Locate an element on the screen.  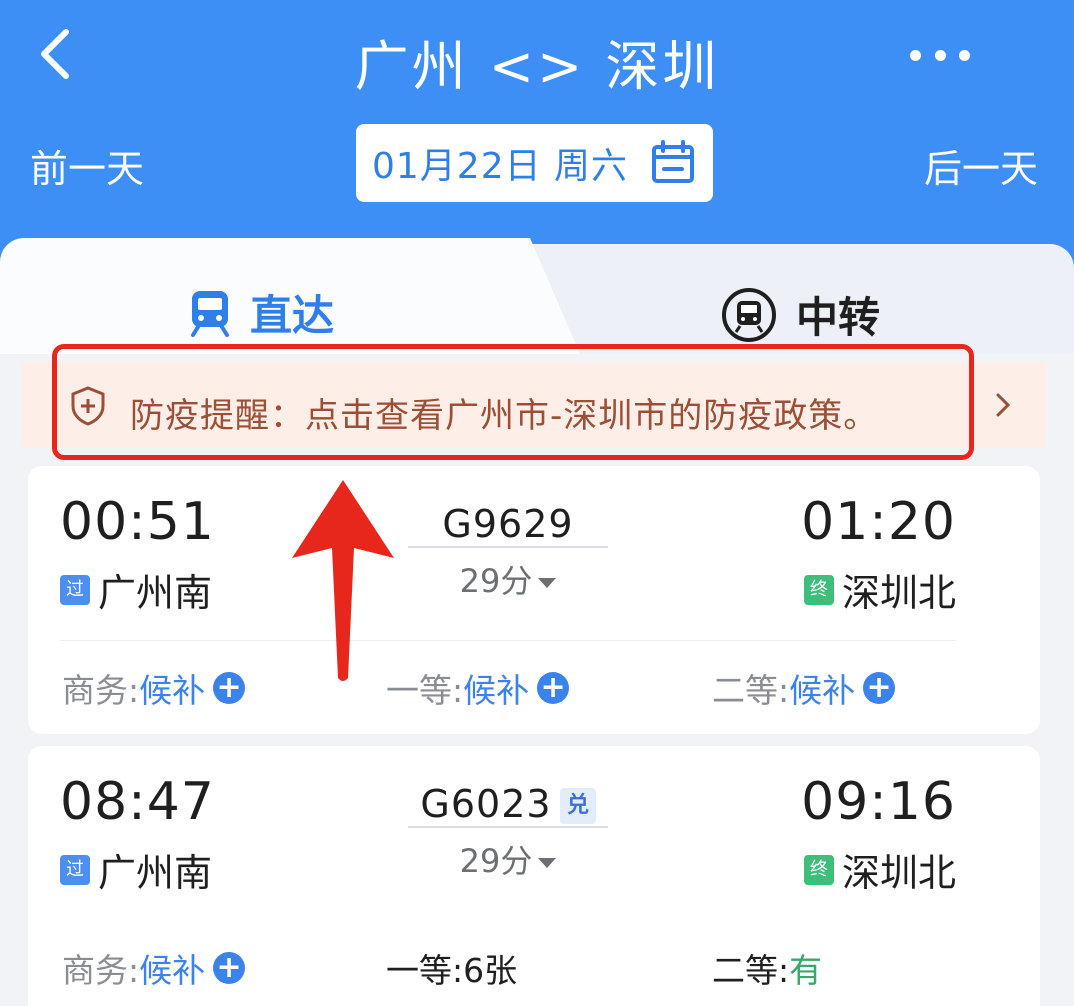
departure-time: 00:51 is located at coordinates (137, 522).